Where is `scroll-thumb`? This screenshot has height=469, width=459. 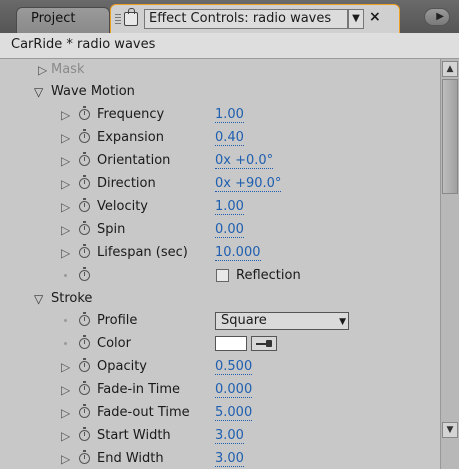 scroll-thumb is located at coordinates (450, 136).